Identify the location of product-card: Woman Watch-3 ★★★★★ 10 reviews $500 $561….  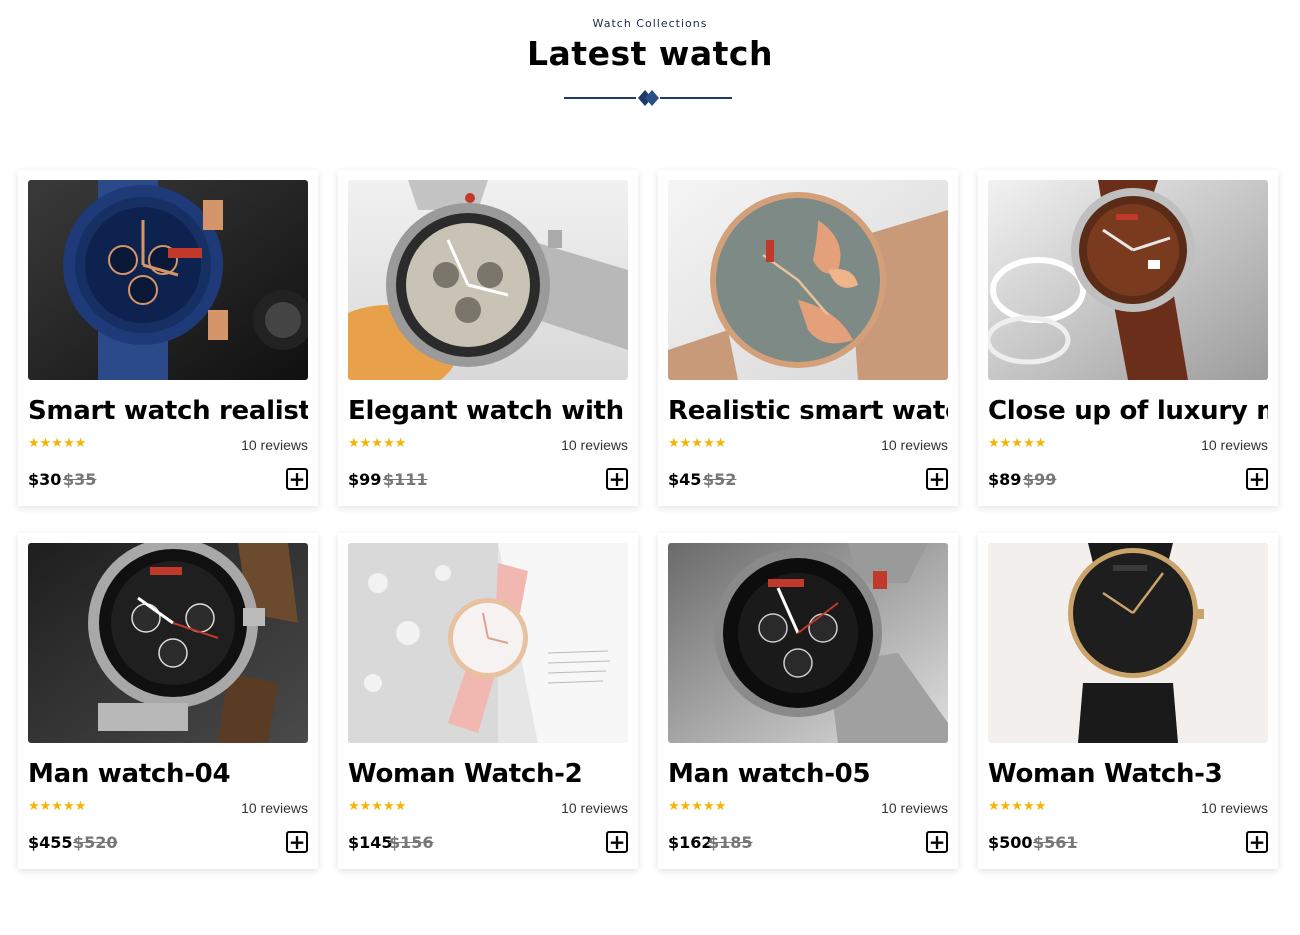
(1128, 701).